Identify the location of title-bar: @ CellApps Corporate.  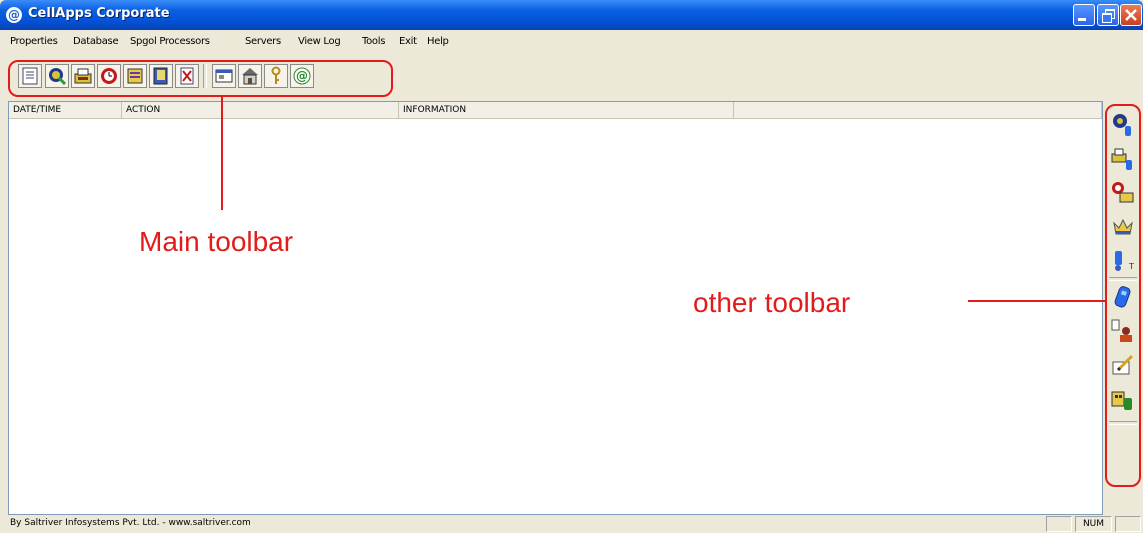
(571, 15).